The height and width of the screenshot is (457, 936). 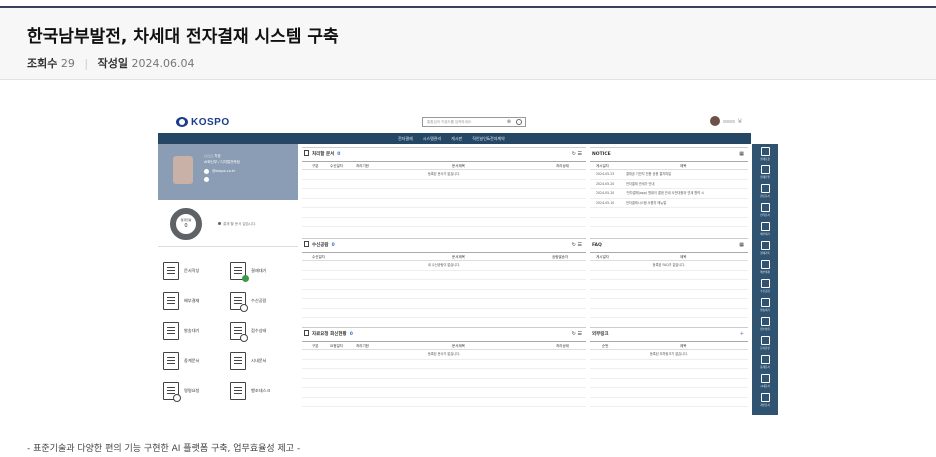 I want to click on approval-gauge: 결재현황 0 결재 할 문서 없습니다., so click(x=228, y=224).